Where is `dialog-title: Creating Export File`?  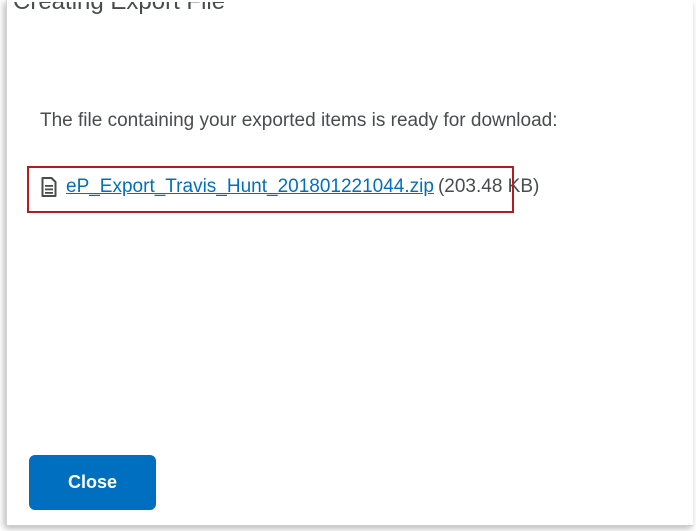 dialog-title: Creating Export File is located at coordinates (119, 7).